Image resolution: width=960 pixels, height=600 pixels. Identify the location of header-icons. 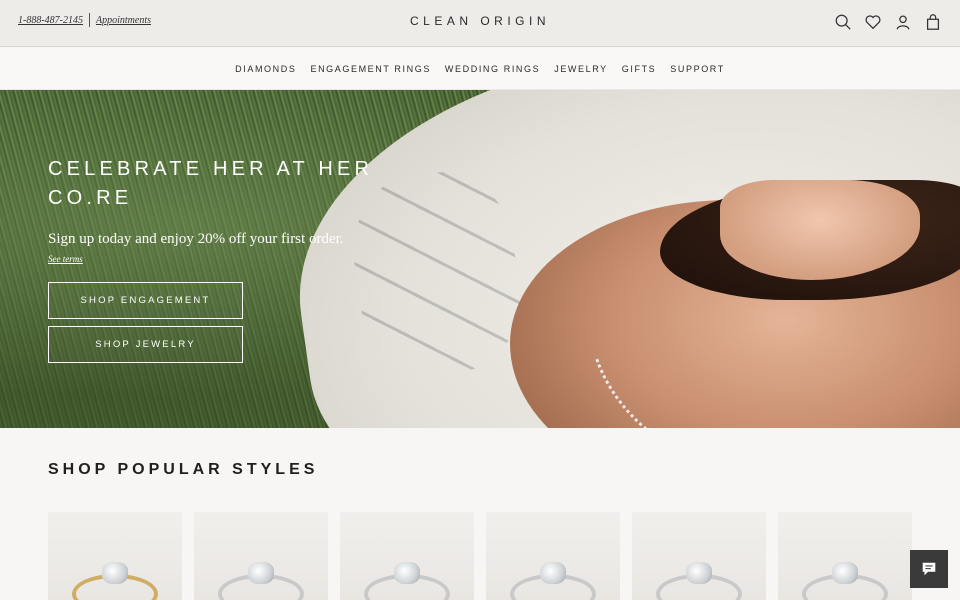
(888, 22).